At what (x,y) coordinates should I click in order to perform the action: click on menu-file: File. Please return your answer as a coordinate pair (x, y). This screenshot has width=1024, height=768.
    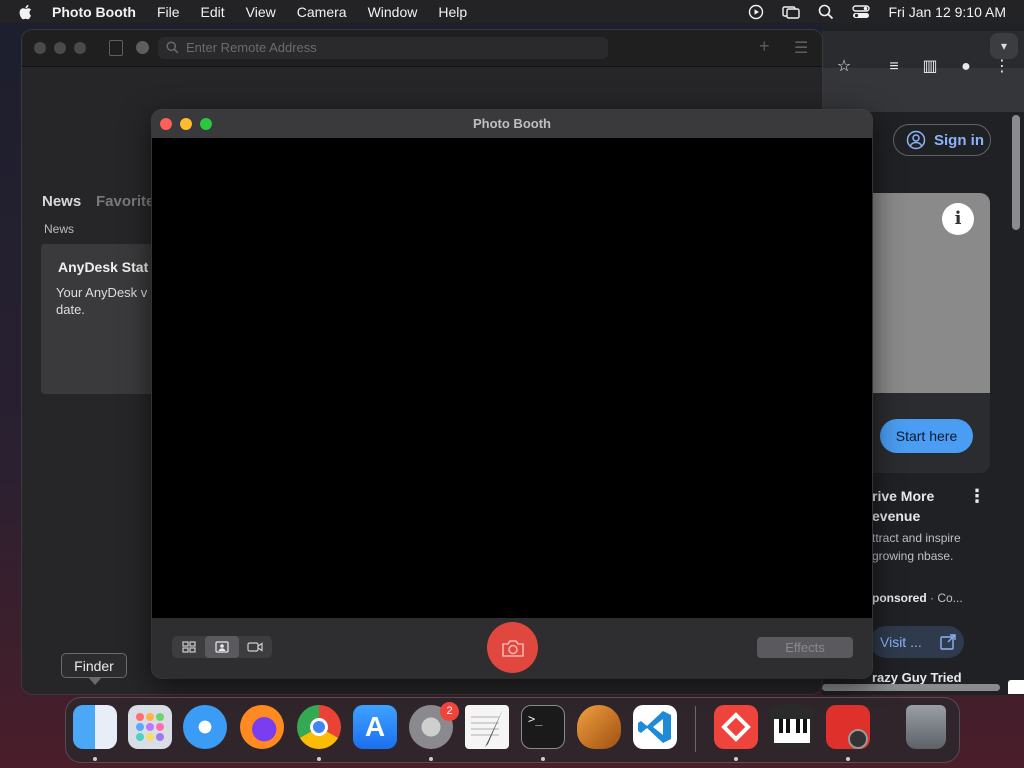
    Looking at the image, I should click on (168, 12).